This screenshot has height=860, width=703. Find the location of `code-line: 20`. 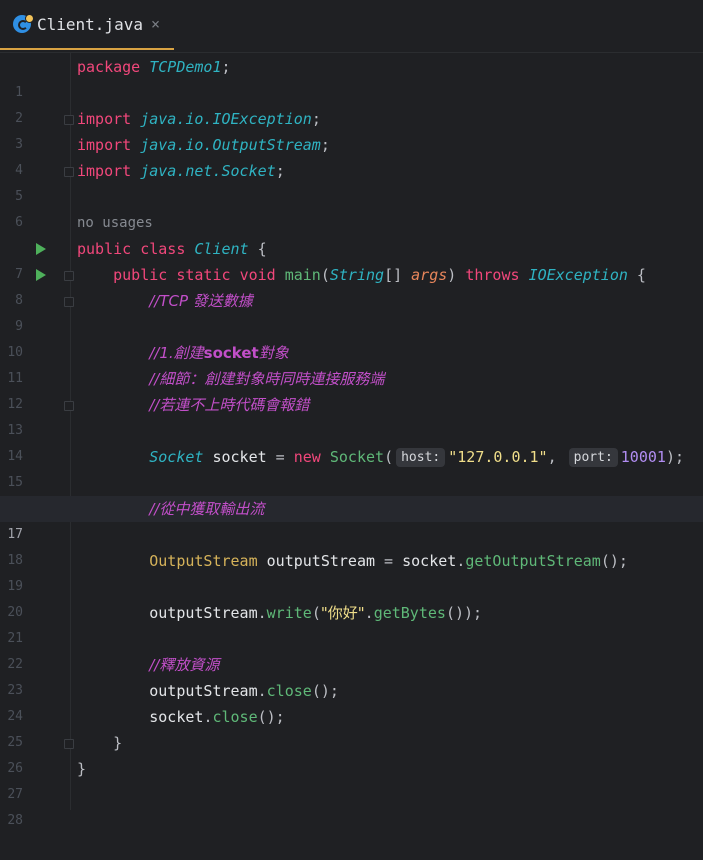

code-line: 20 is located at coordinates (351, 597).